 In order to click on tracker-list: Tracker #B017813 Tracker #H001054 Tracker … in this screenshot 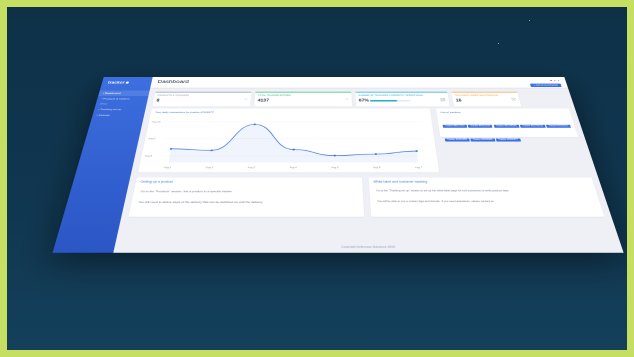, I will do `click(509, 130)`.